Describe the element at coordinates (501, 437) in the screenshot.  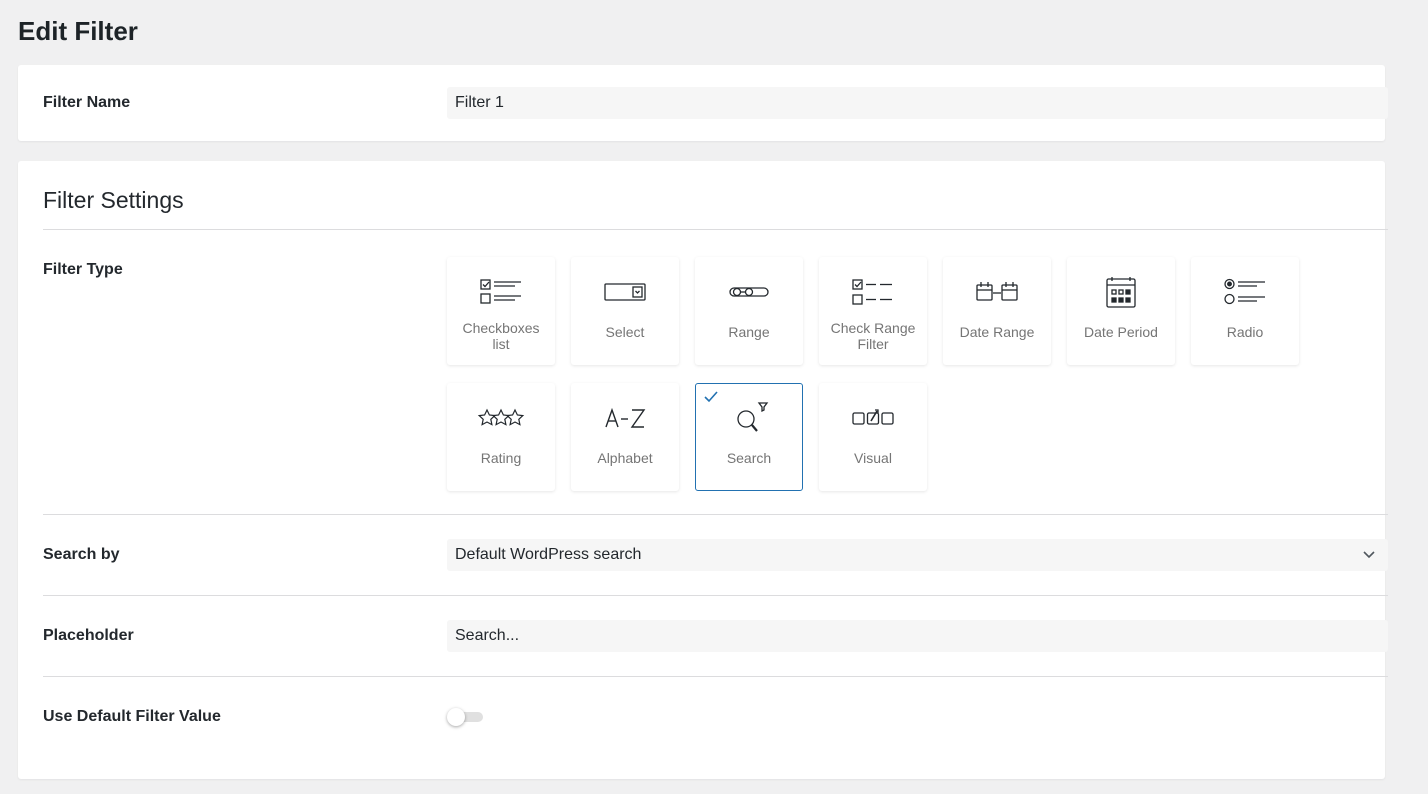
I see `filter-type-rating: Rating` at that location.